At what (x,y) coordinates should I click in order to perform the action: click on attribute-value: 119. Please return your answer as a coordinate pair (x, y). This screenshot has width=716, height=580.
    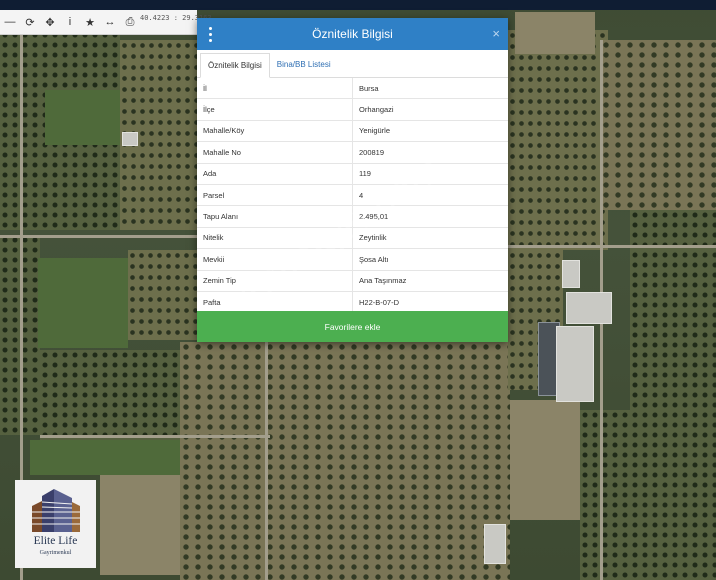
    Looking at the image, I should click on (430, 174).